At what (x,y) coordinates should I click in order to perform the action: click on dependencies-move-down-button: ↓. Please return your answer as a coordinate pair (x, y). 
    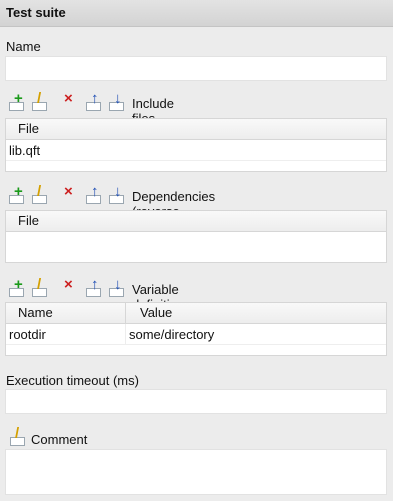
    Looking at the image, I should click on (117, 194).